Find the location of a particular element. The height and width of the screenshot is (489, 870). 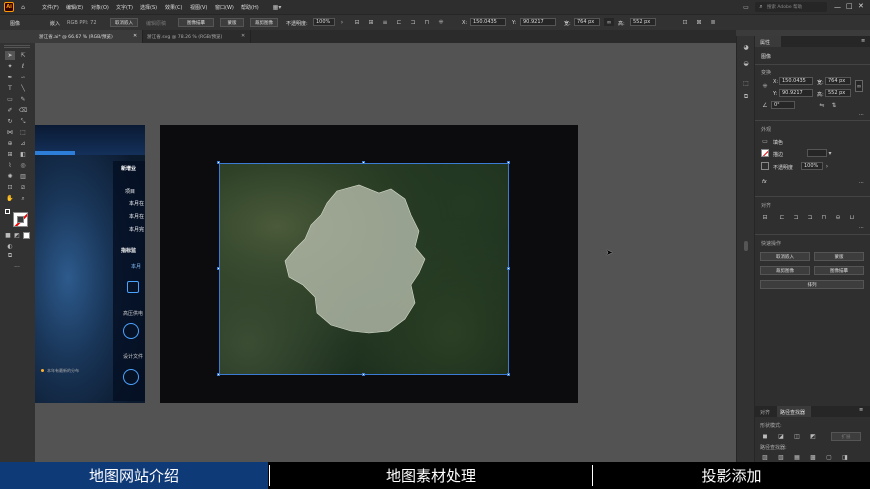

align-hcenter-icon: ⊐ is located at coordinates (796, 217).